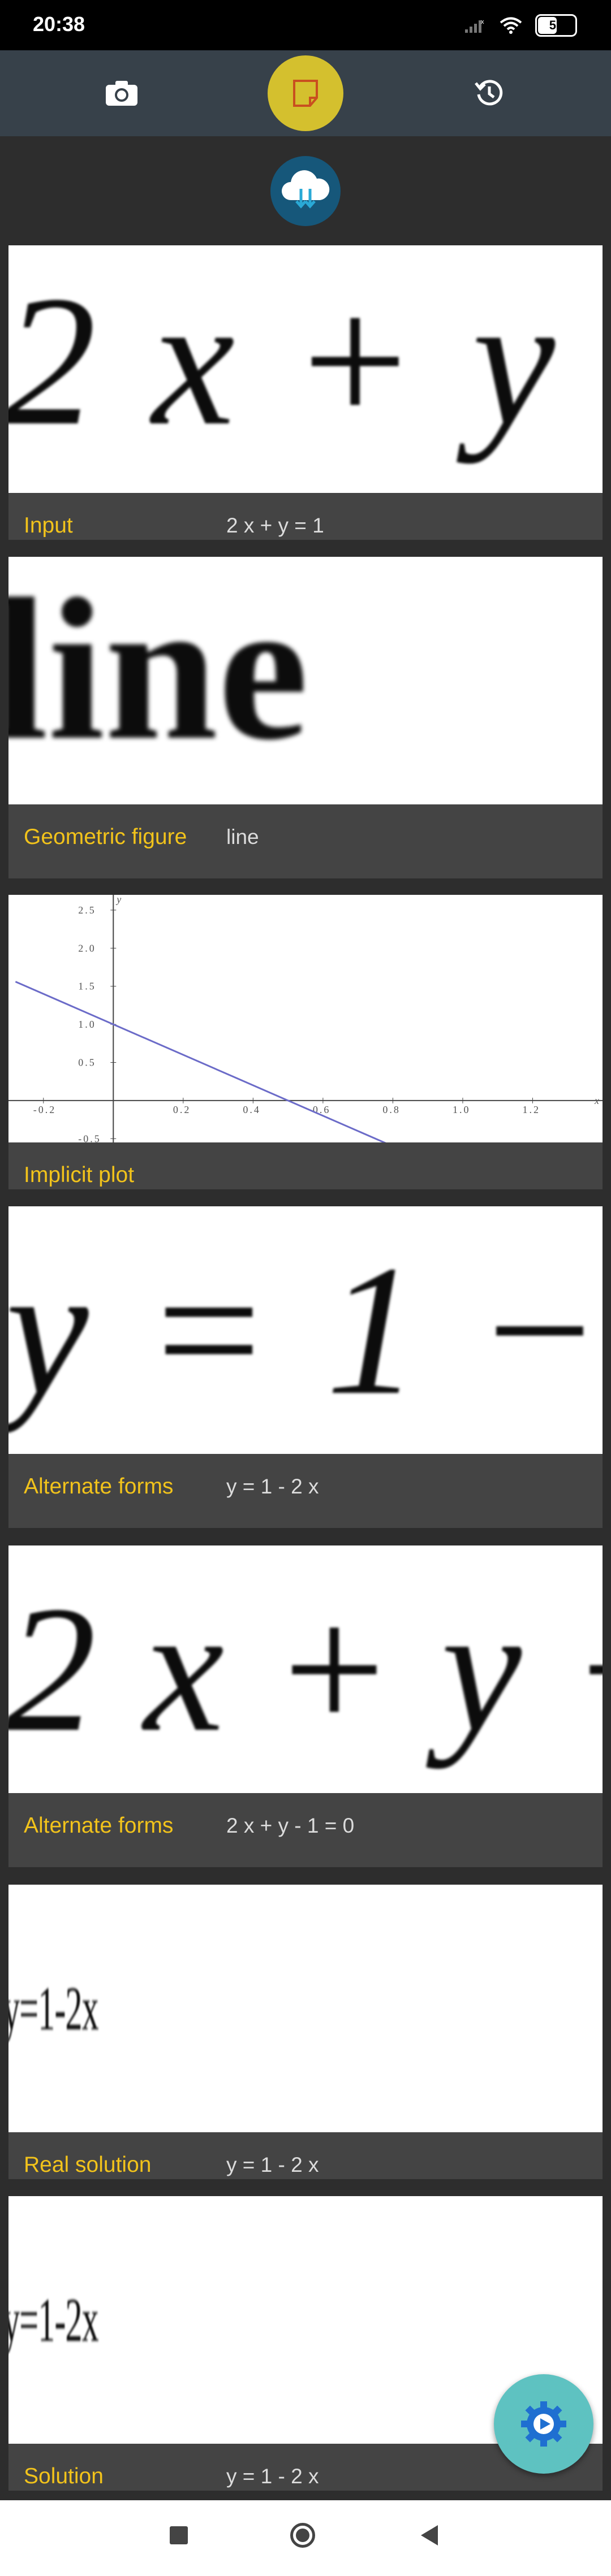  Describe the element at coordinates (182, 1109) in the screenshot. I see `x-tick-label: 0.2` at that location.